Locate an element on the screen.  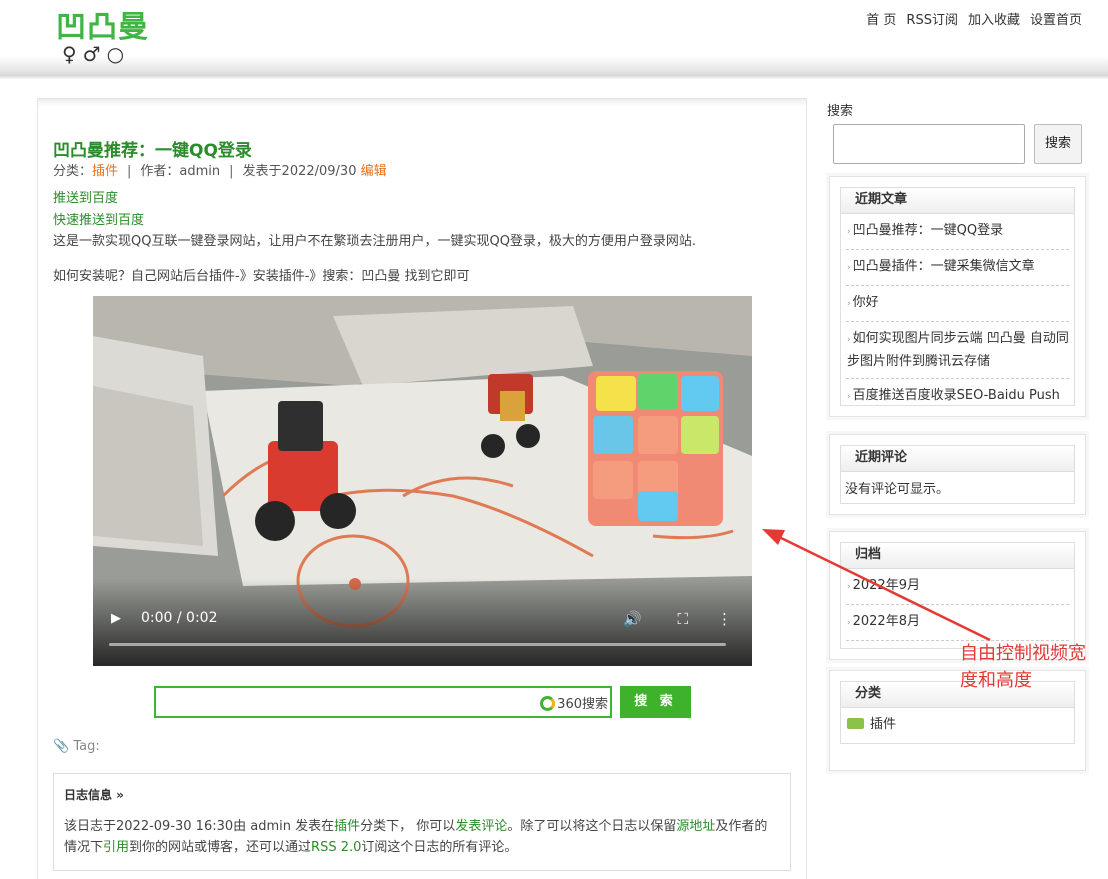
widget-title: 近期文章 is located at coordinates (957, 201).